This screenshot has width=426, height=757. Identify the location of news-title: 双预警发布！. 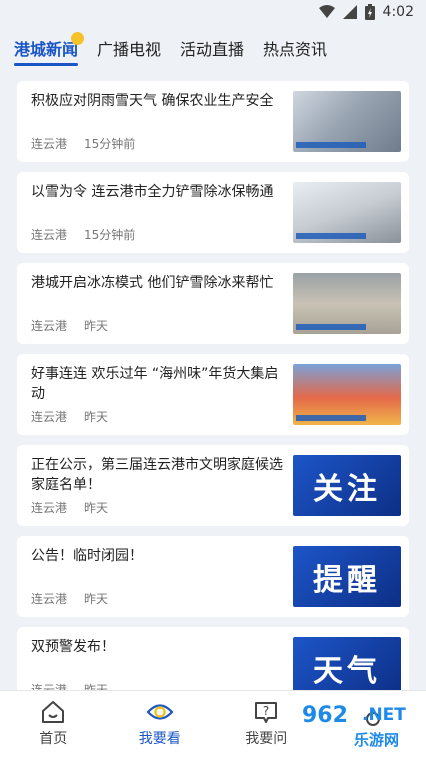
(73, 647).